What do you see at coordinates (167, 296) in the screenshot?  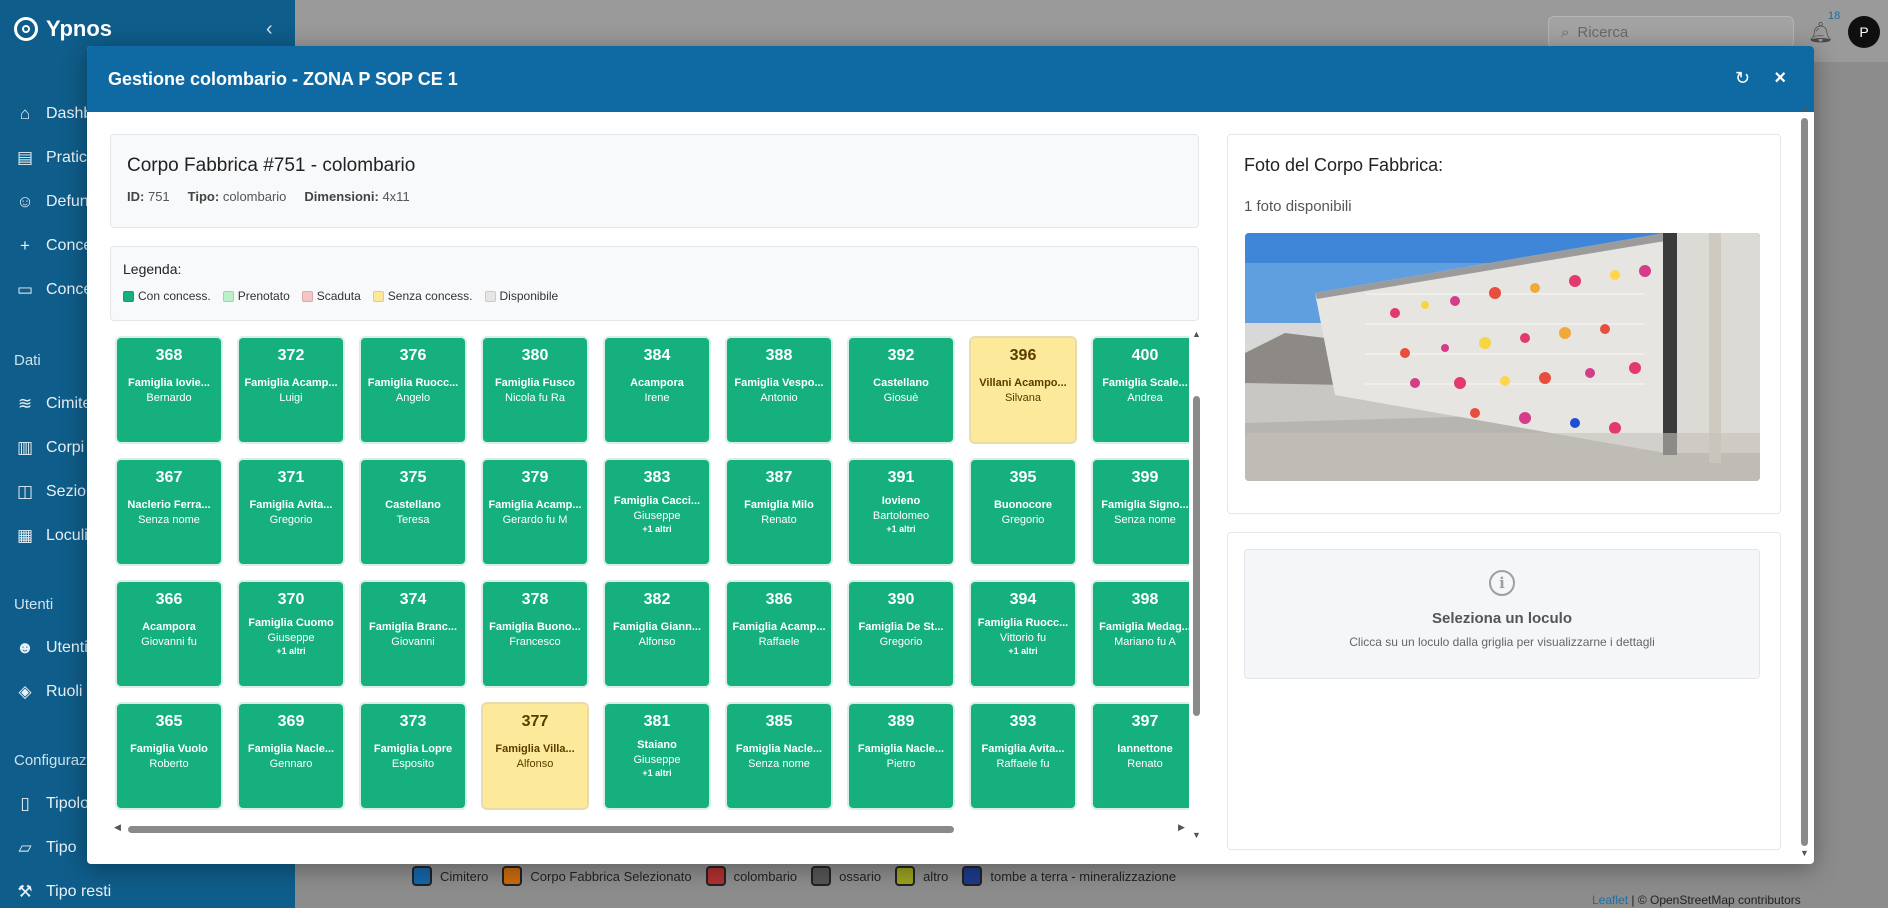 I see `legend-item: Con concess.` at bounding box center [167, 296].